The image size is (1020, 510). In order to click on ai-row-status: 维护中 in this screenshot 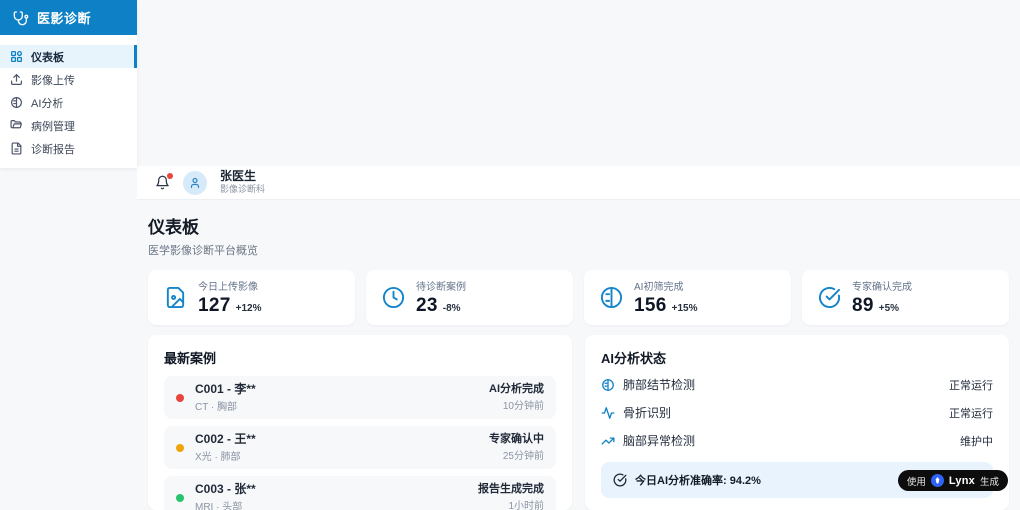, I will do `click(976, 441)`.